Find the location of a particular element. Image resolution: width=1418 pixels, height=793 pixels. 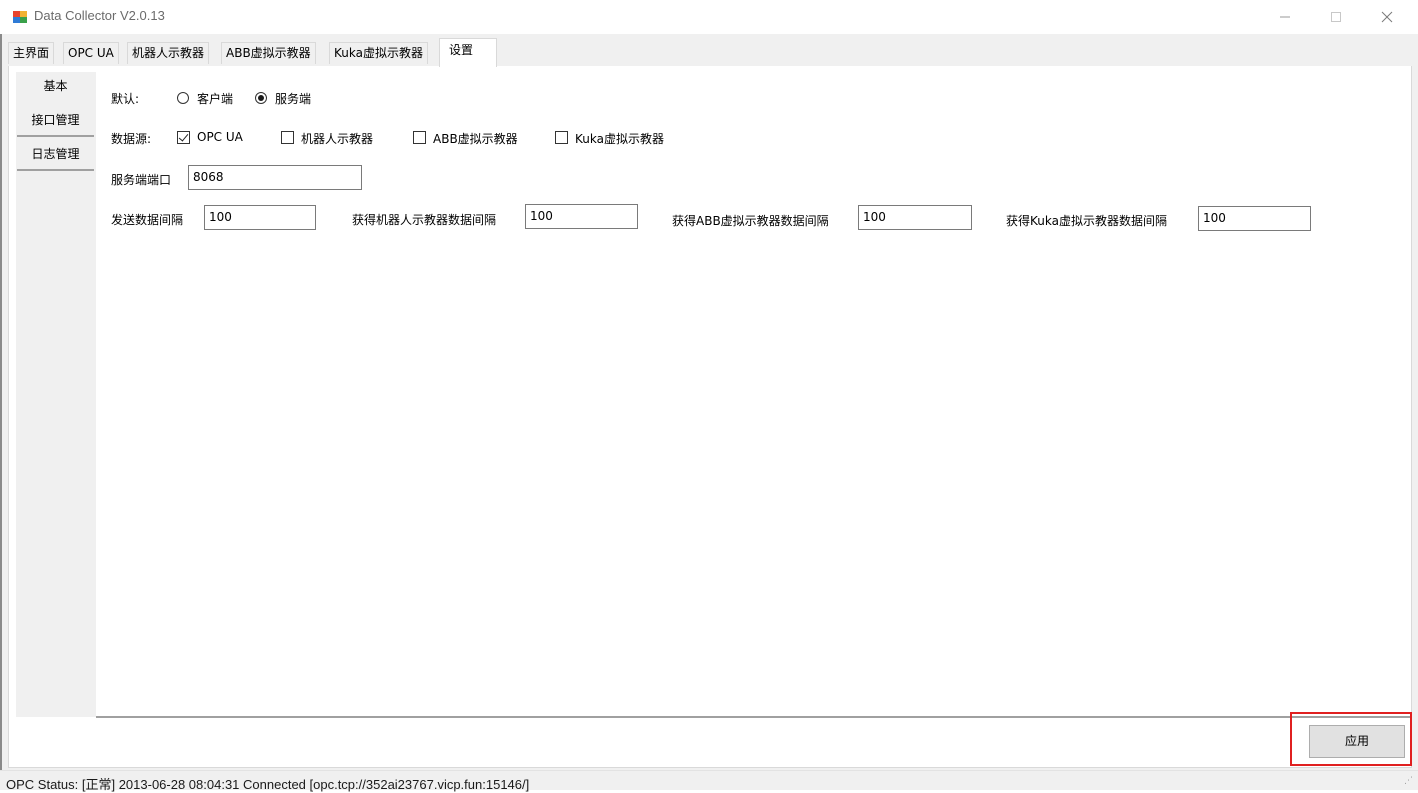

abb-pendant-checkbox-label: ABB虚拟示教器 is located at coordinates (475, 138).